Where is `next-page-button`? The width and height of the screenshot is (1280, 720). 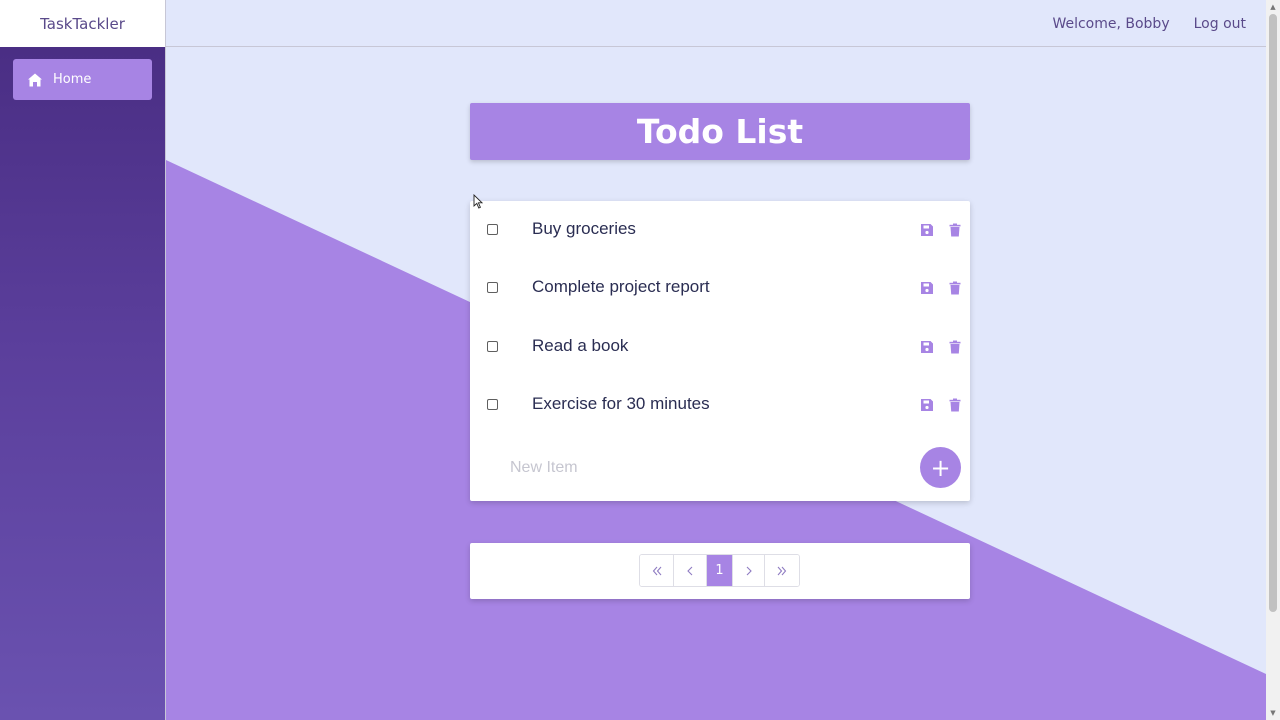 next-page-button is located at coordinates (749, 570).